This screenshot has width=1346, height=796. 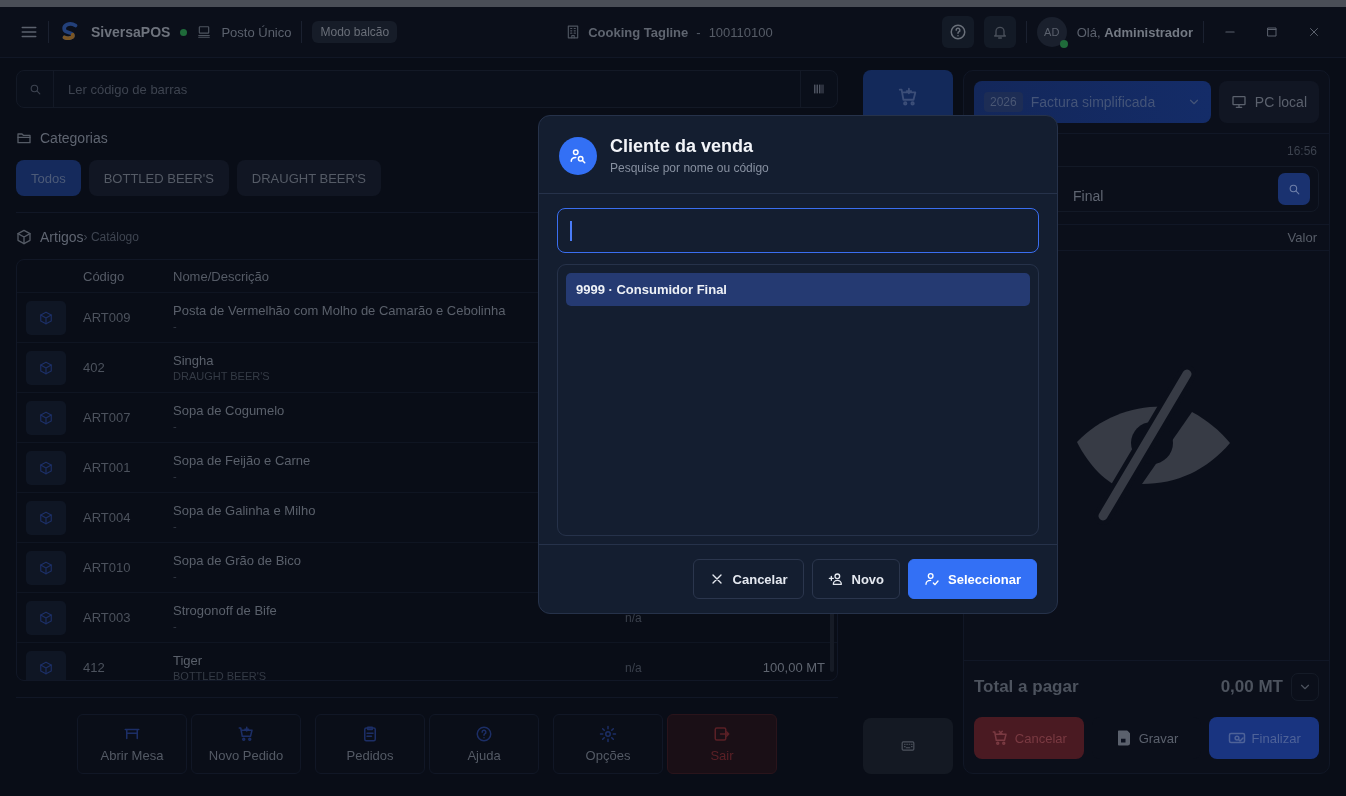 What do you see at coordinates (689, 168) in the screenshot?
I see `dialog-subtitle: Pesquise por nome ou código` at bounding box center [689, 168].